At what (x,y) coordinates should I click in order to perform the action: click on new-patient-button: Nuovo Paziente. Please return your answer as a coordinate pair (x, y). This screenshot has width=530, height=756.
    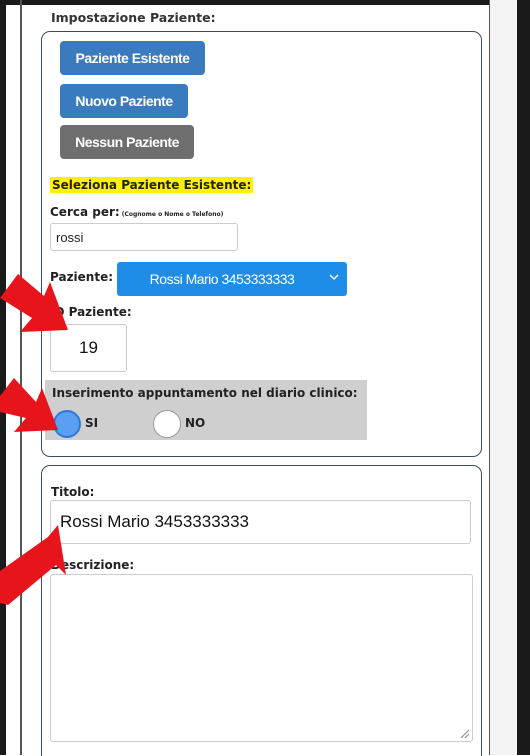
    Looking at the image, I should click on (124, 101).